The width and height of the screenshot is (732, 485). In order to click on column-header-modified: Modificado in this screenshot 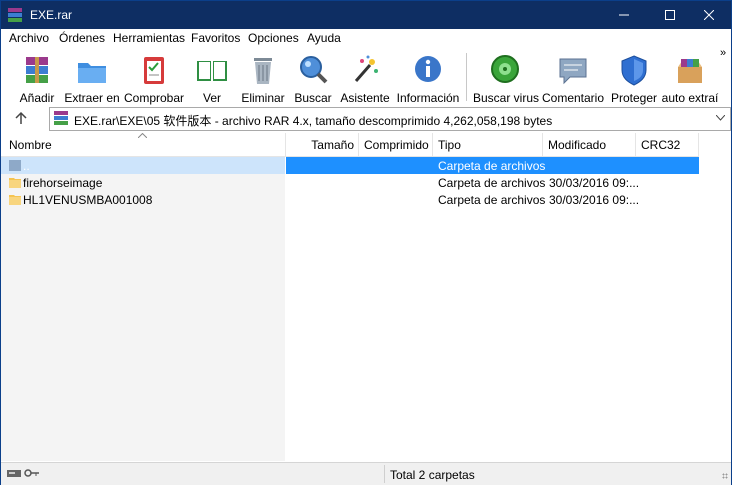, I will do `click(589, 145)`.